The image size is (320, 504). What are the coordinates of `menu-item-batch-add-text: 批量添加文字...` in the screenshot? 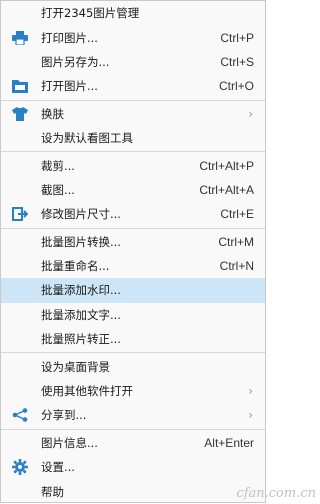 It's located at (133, 315).